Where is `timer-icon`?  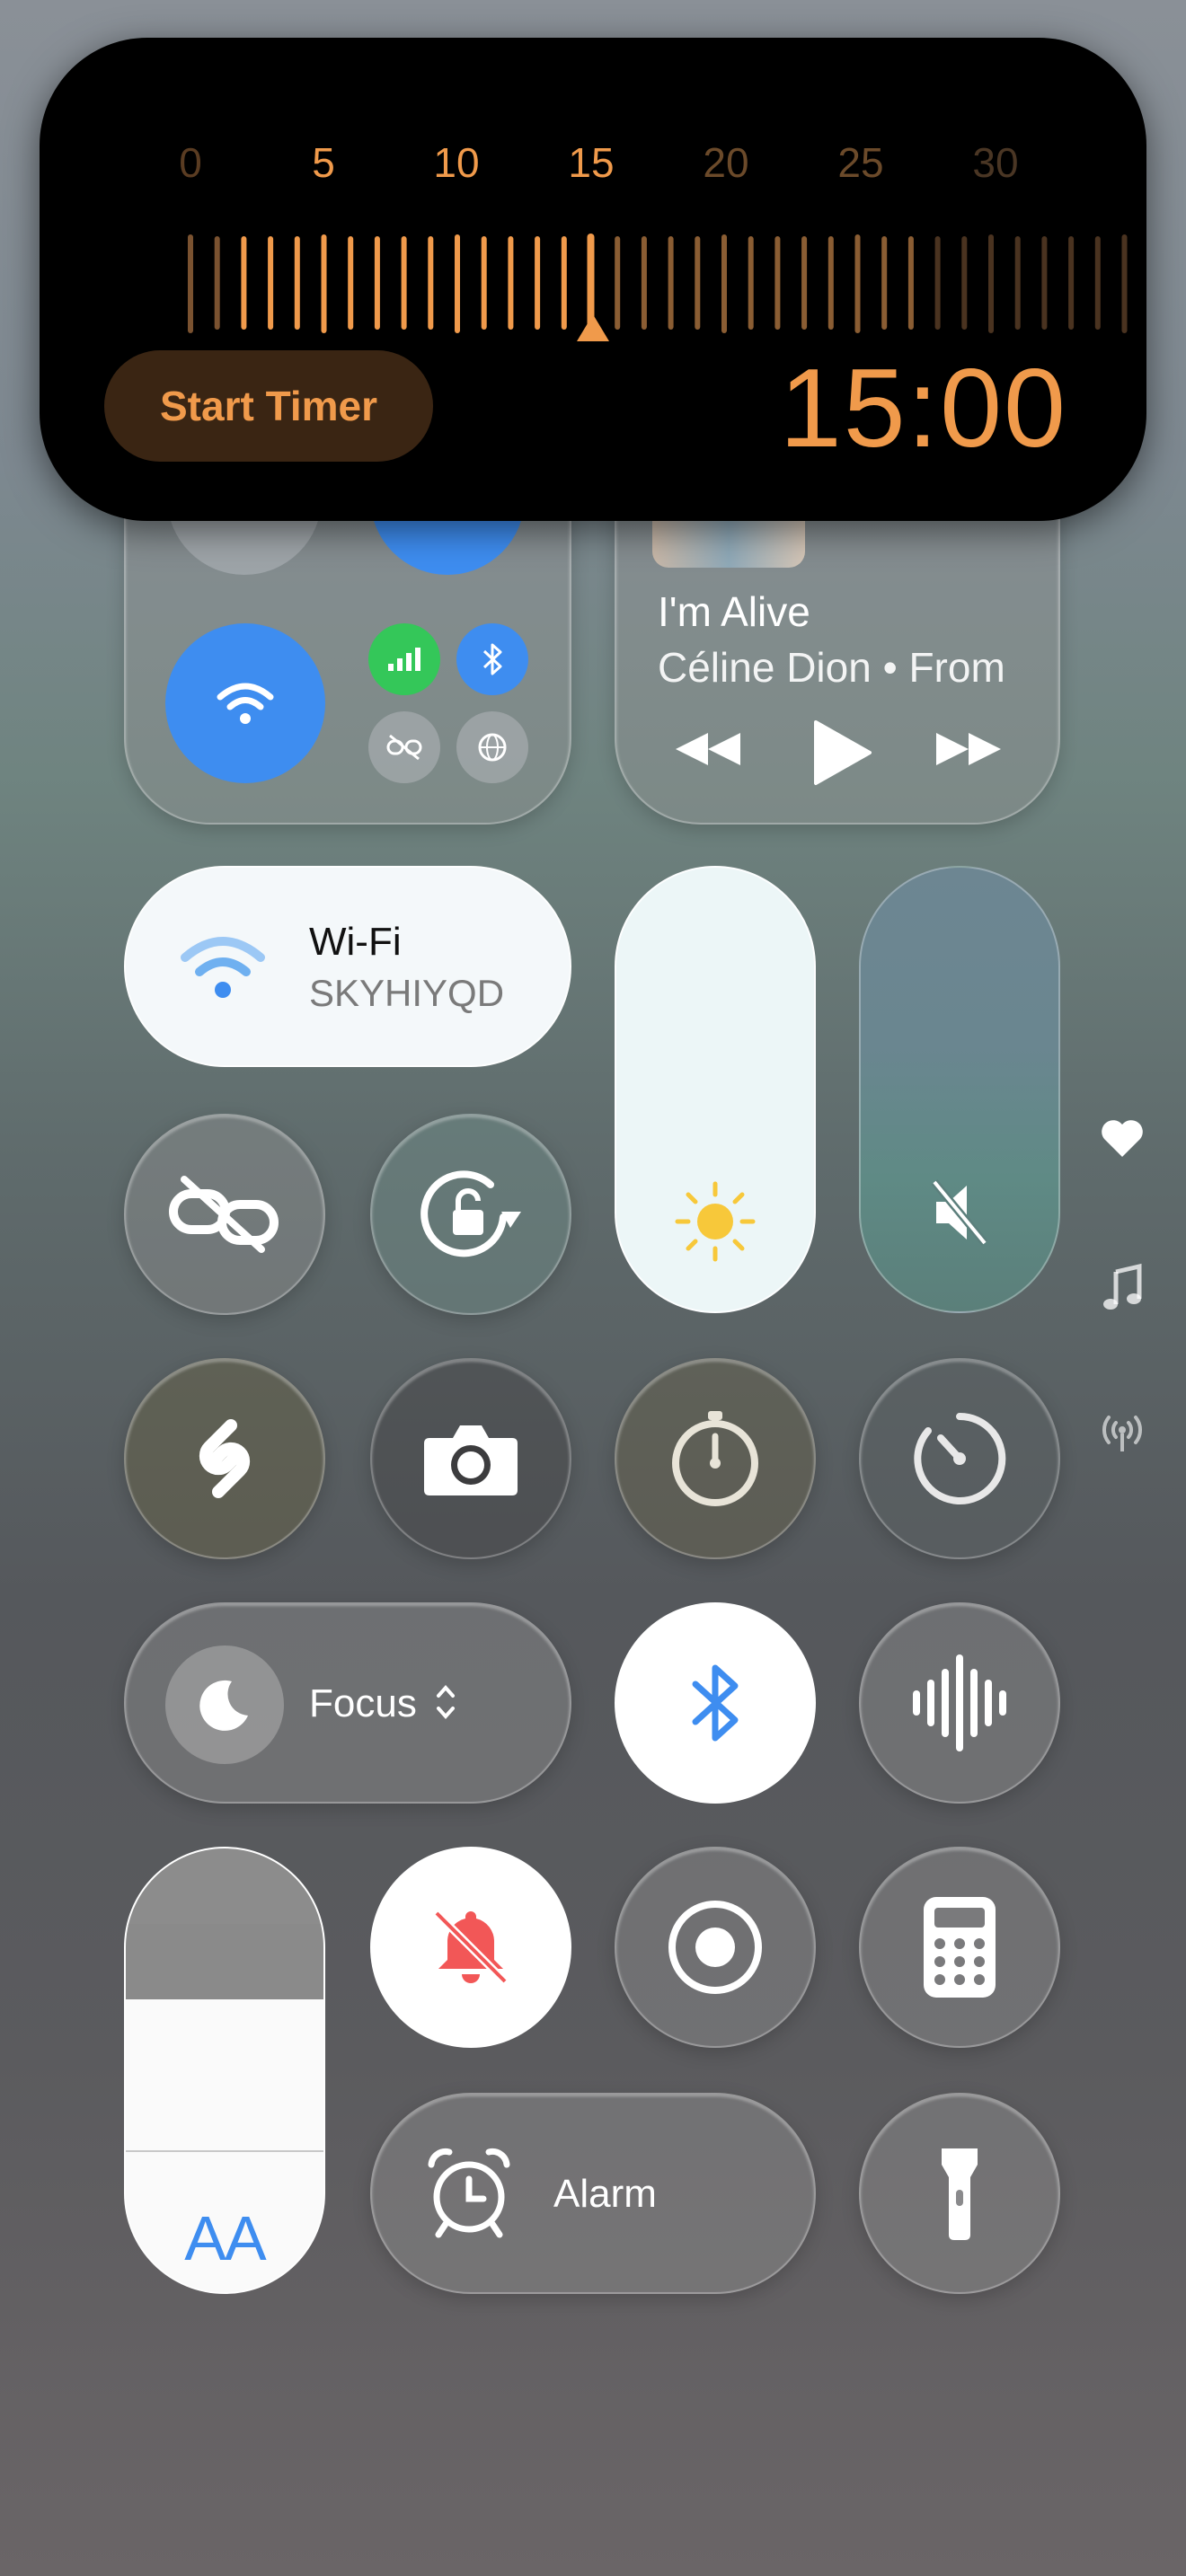
timer-icon is located at coordinates (960, 1458).